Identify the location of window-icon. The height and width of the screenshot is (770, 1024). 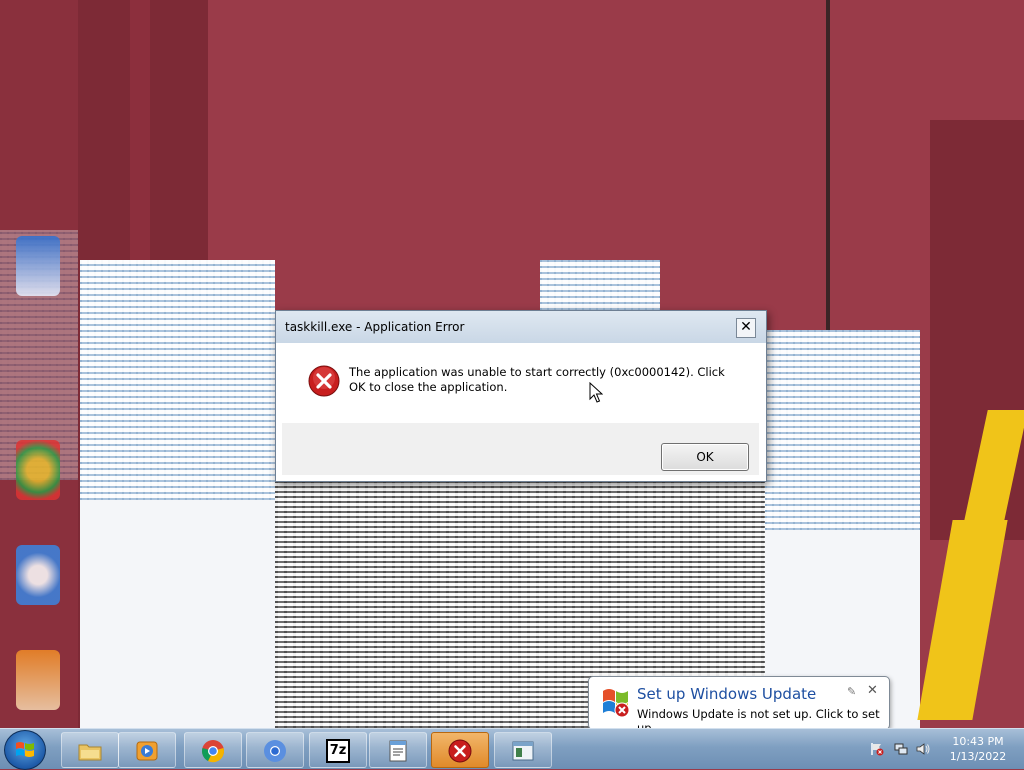
(523, 751).